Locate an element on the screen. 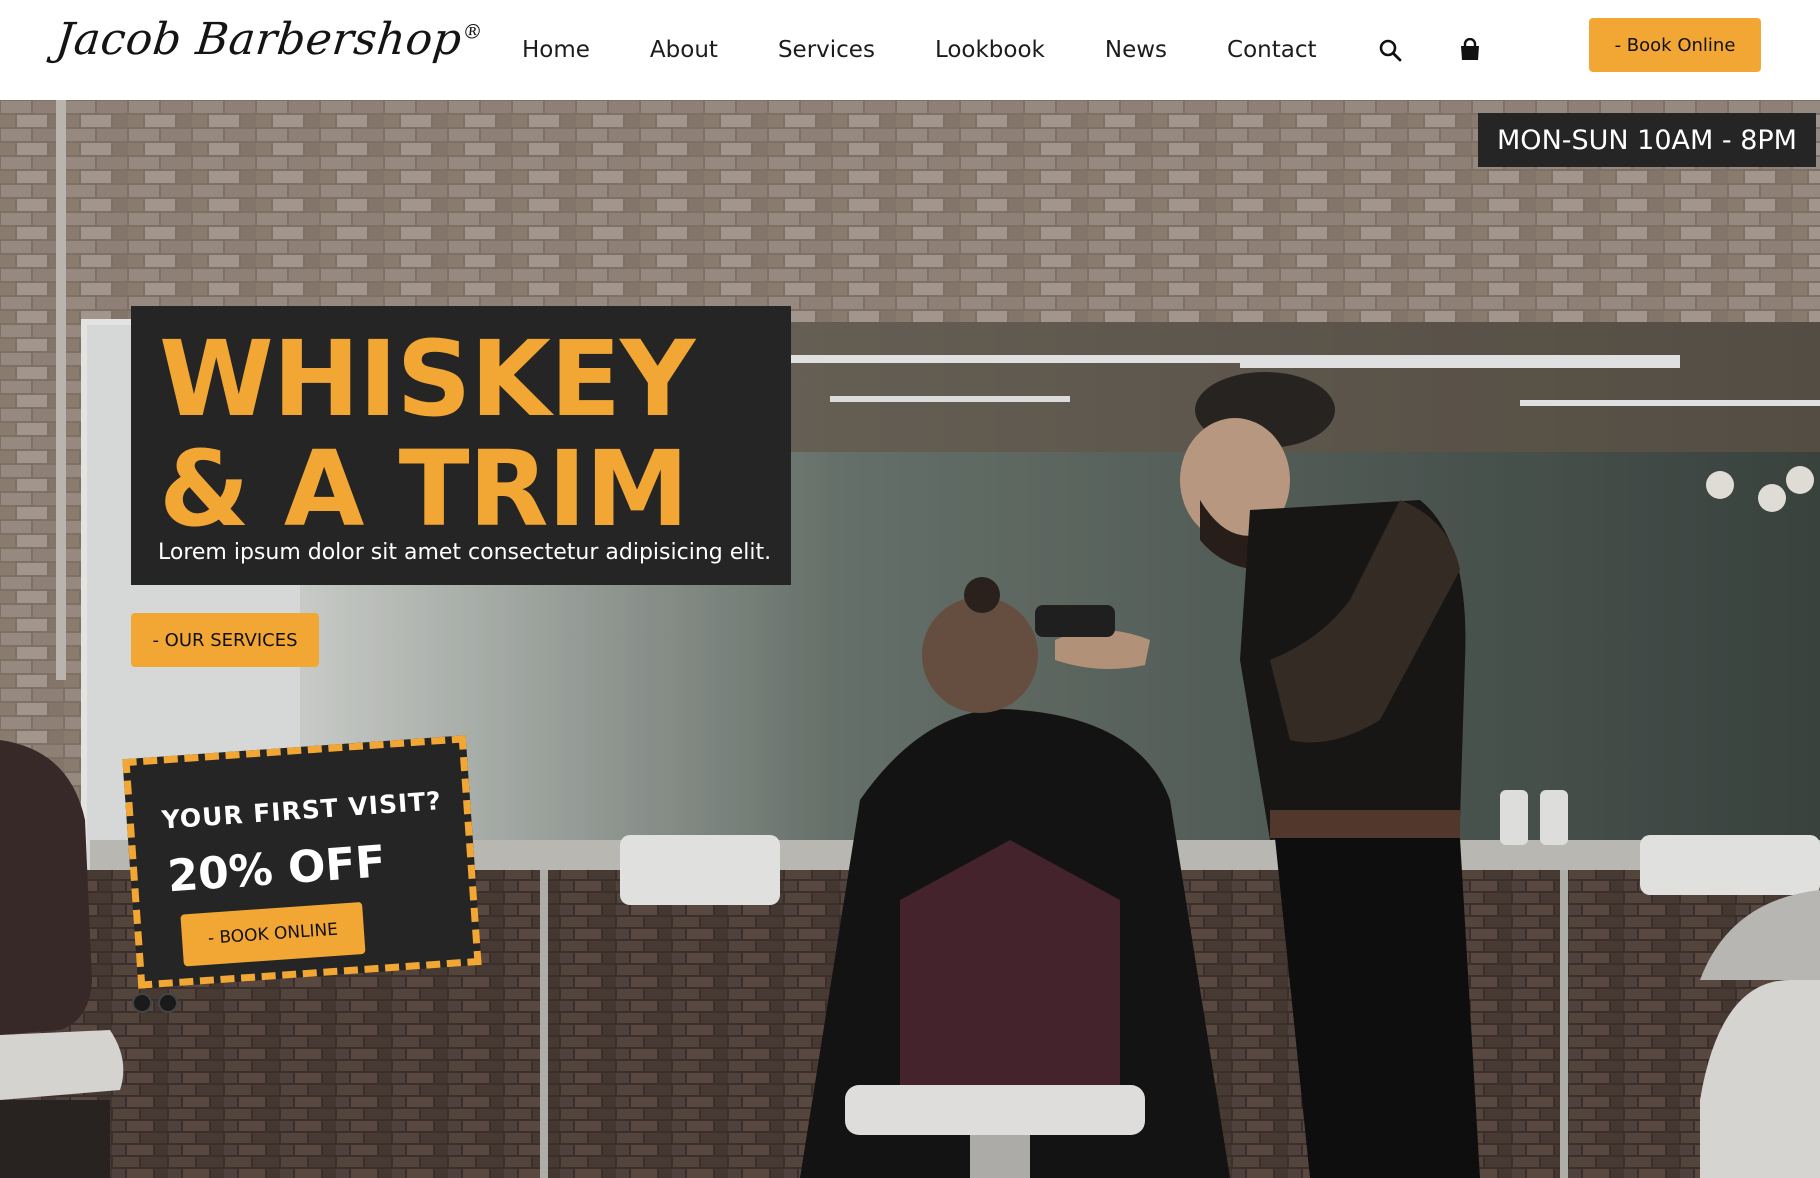 This screenshot has width=1820, height=1178. nav-home: Home is located at coordinates (556, 50).